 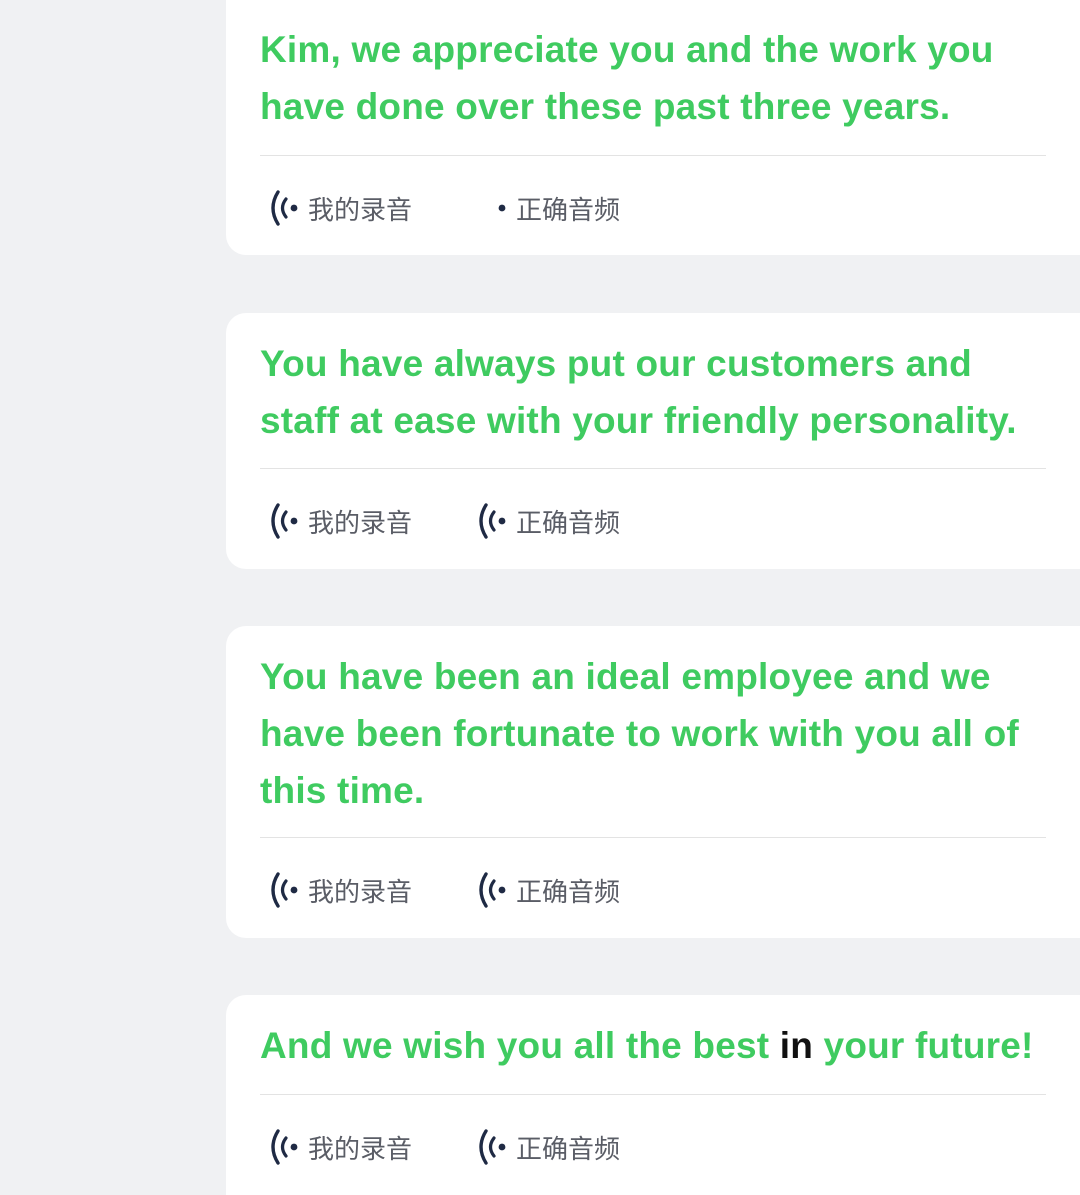 I want to click on sentence-line: You have always put our customers and, so click(x=616, y=363).